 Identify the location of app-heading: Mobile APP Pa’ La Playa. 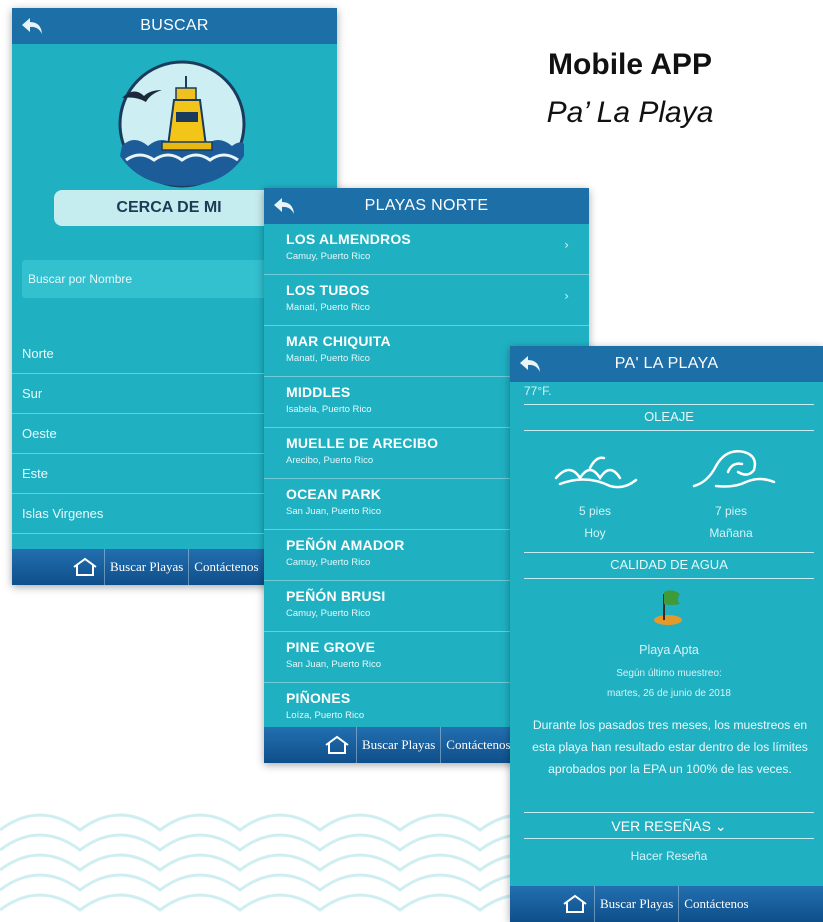
(630, 89).